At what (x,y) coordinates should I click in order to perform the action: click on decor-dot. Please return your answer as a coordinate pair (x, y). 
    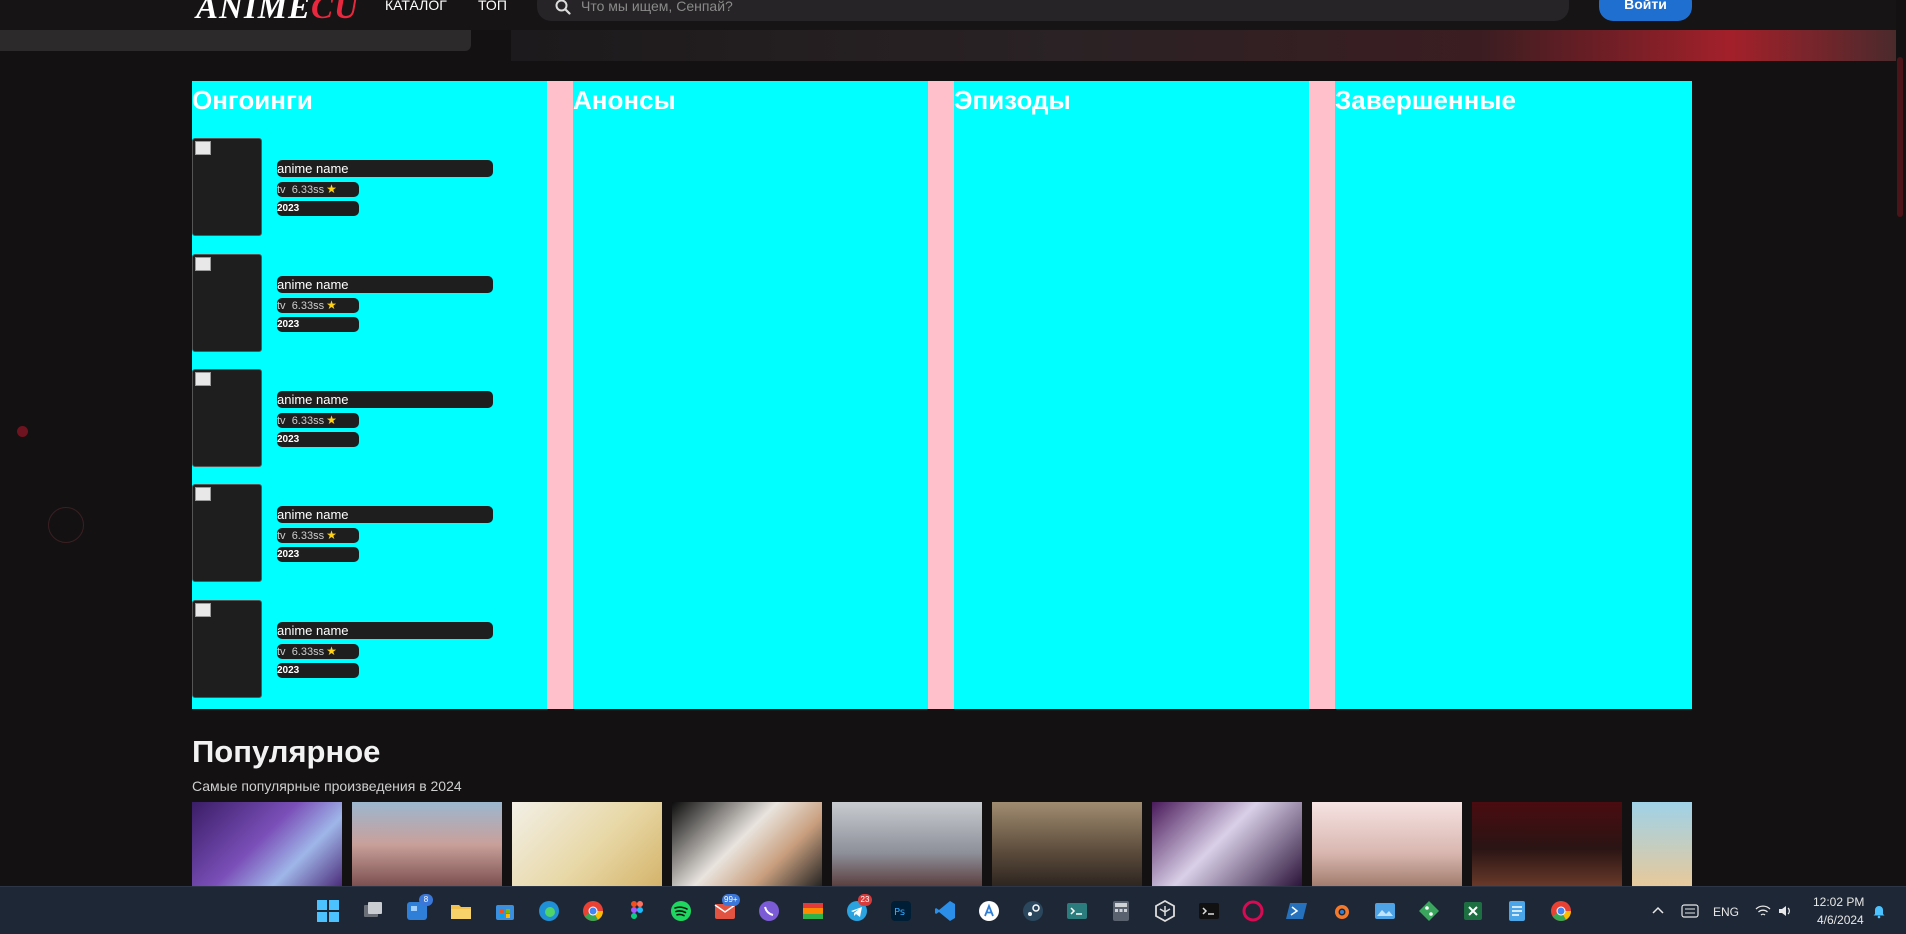
    Looking at the image, I should click on (22, 431).